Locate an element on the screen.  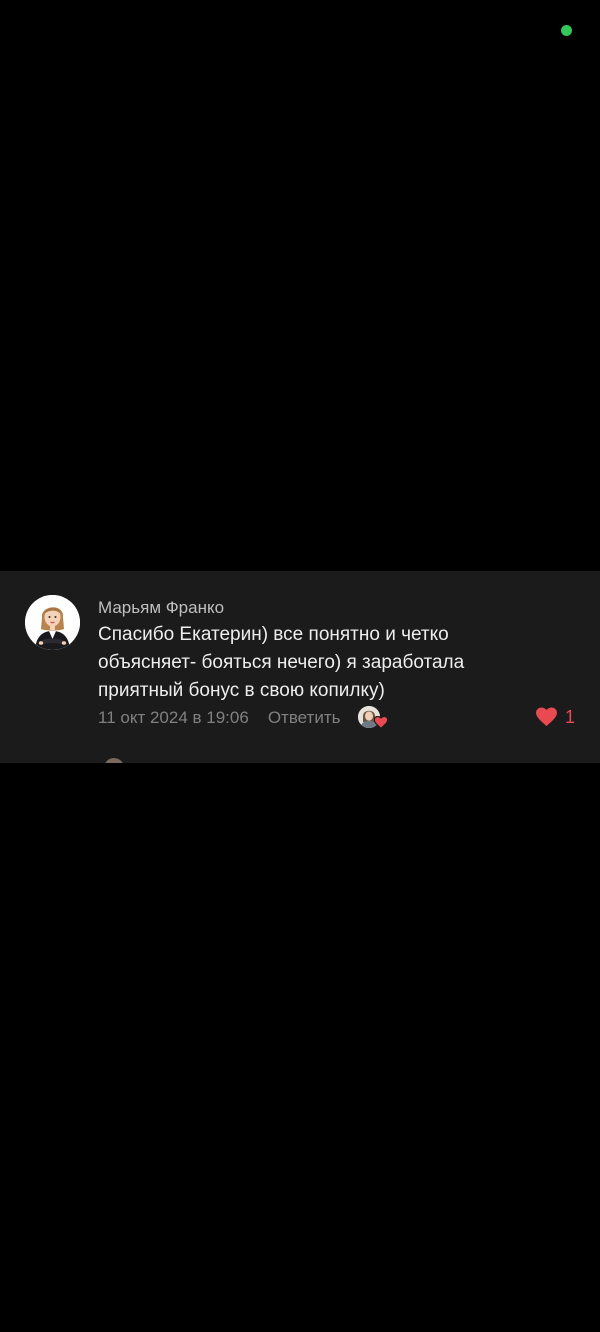
author-avatar is located at coordinates (52, 622).